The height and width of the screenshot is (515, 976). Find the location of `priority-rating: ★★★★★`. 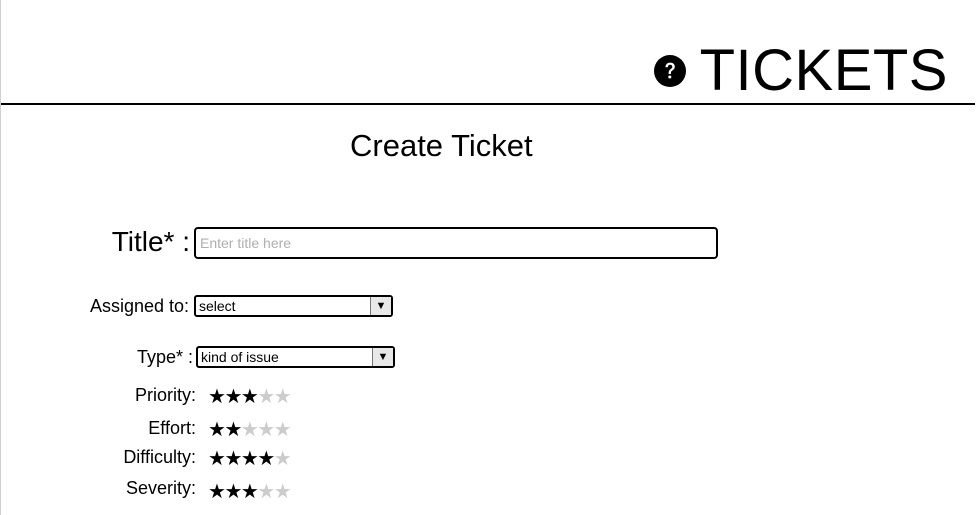

priority-rating: ★★★★★ is located at coordinates (250, 396).